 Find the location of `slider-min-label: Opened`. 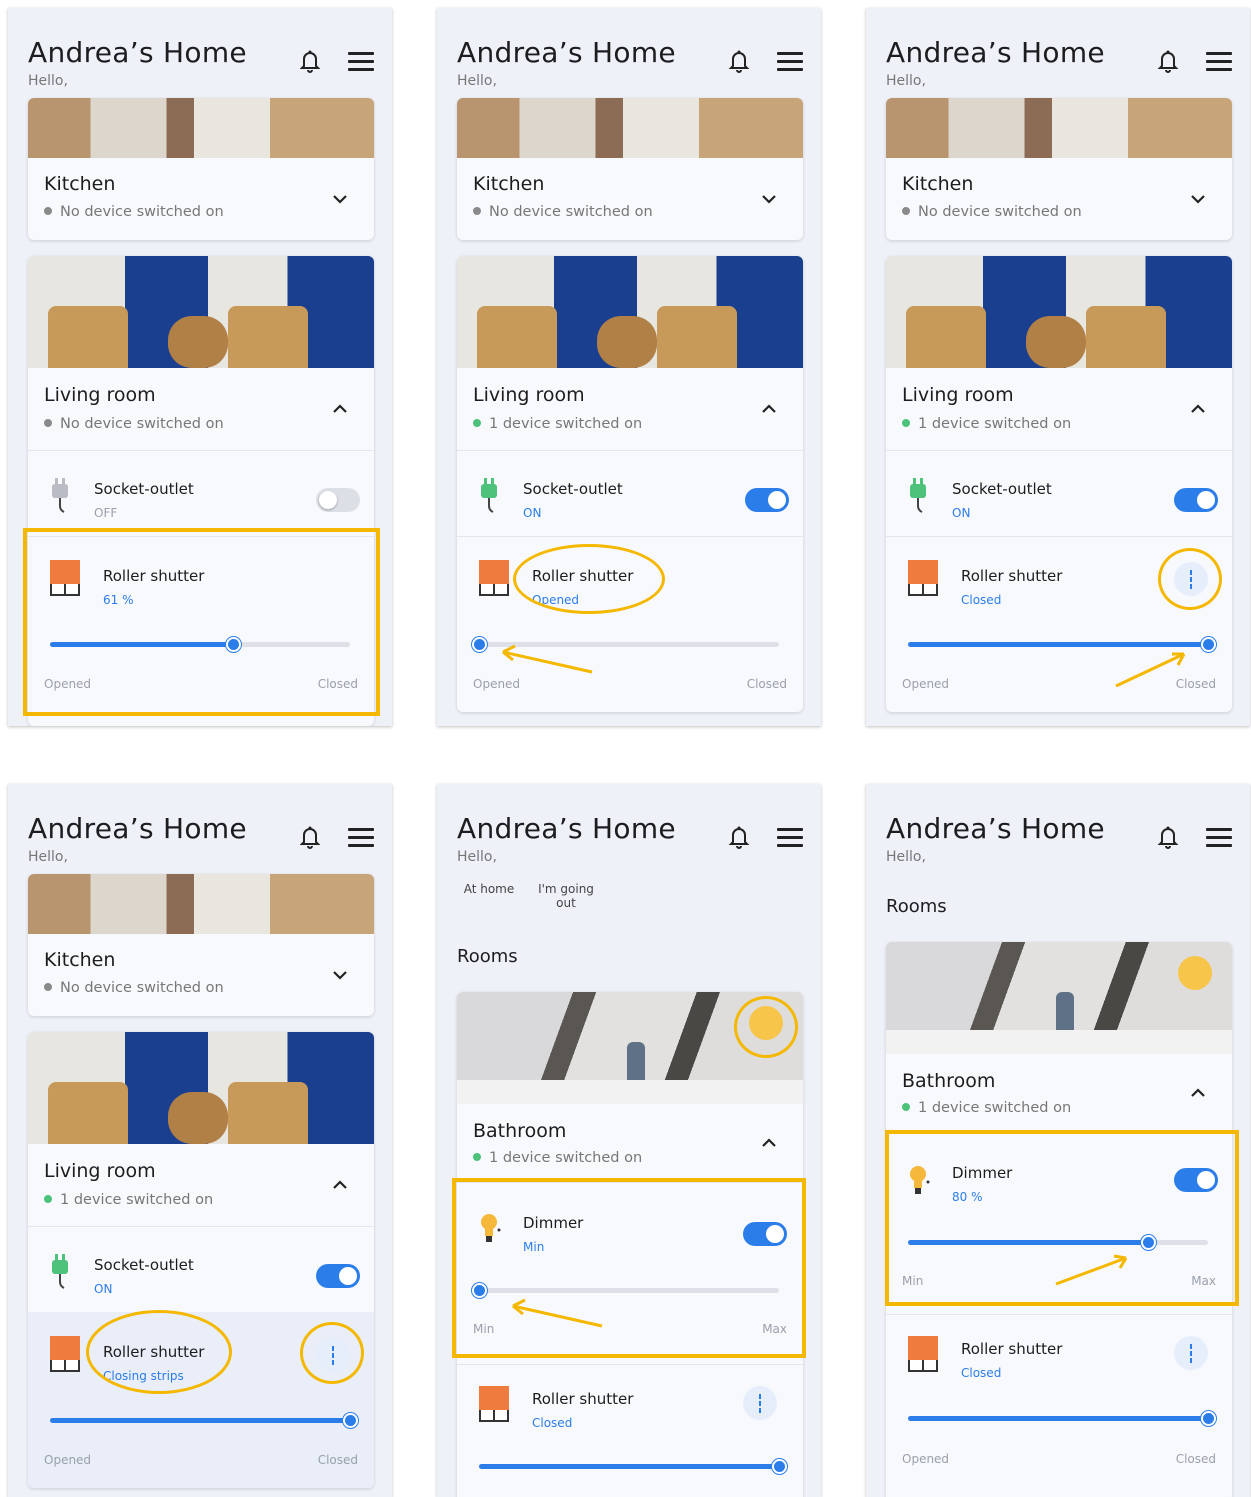

slider-min-label: Opened is located at coordinates (497, 684).